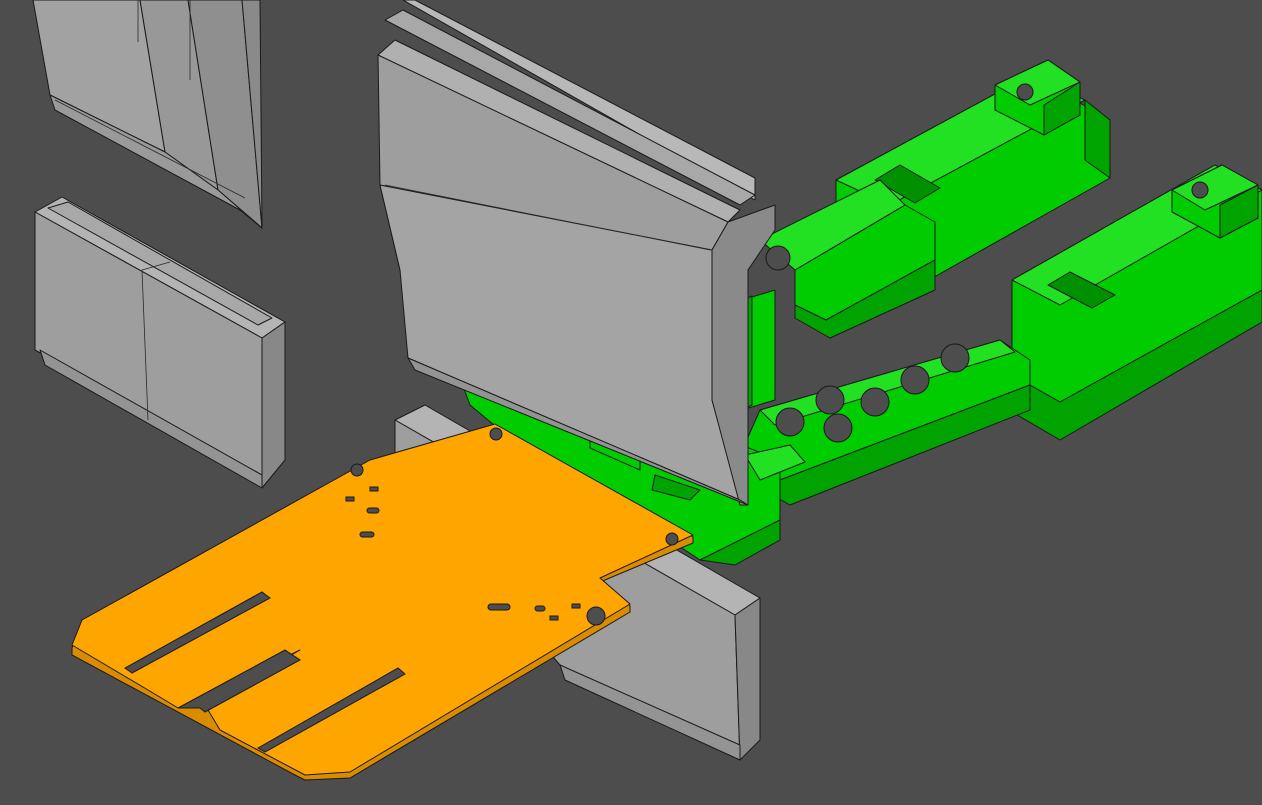 Image resolution: width=1262 pixels, height=805 pixels. Describe the element at coordinates (160, 342) in the screenshot. I see `lower-die-left` at that location.